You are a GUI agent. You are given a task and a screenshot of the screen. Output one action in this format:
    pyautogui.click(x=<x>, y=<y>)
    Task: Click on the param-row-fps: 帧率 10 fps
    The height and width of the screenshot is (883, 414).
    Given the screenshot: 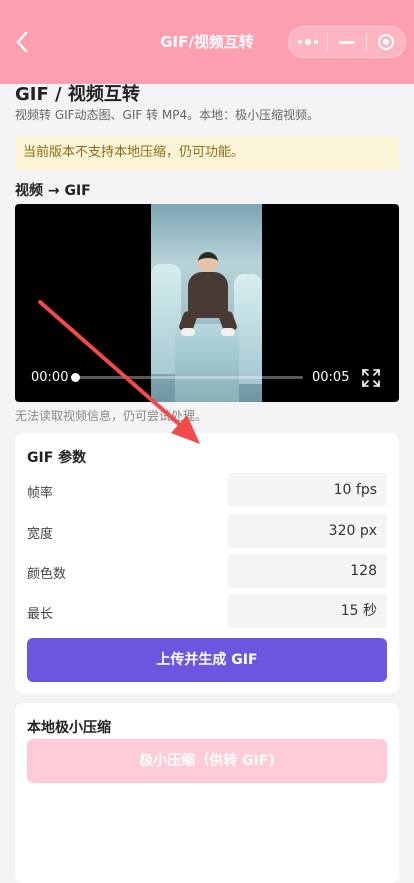 What is the action you would take?
    pyautogui.click(x=207, y=490)
    